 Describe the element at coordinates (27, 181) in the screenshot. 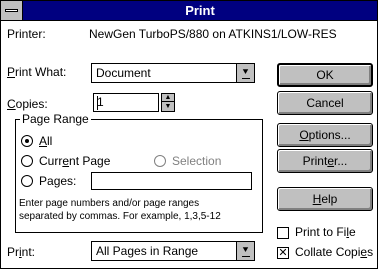

I see `radio-pages` at that location.